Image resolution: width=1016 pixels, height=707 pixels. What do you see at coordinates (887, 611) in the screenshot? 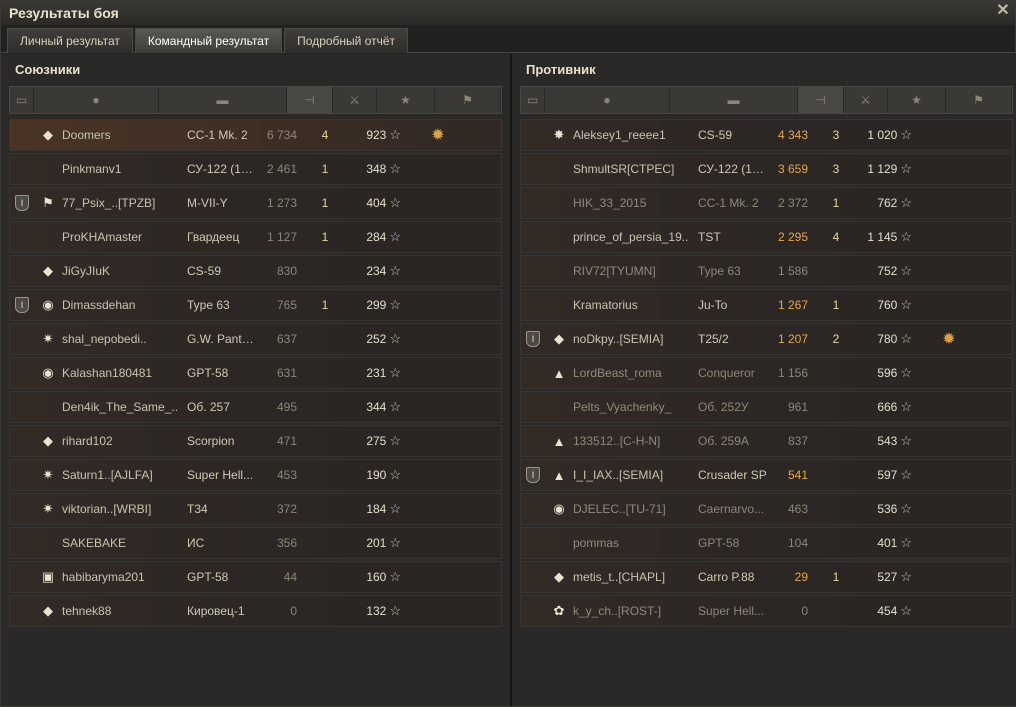
I see `xp-value: 454 ☆` at bounding box center [887, 611].